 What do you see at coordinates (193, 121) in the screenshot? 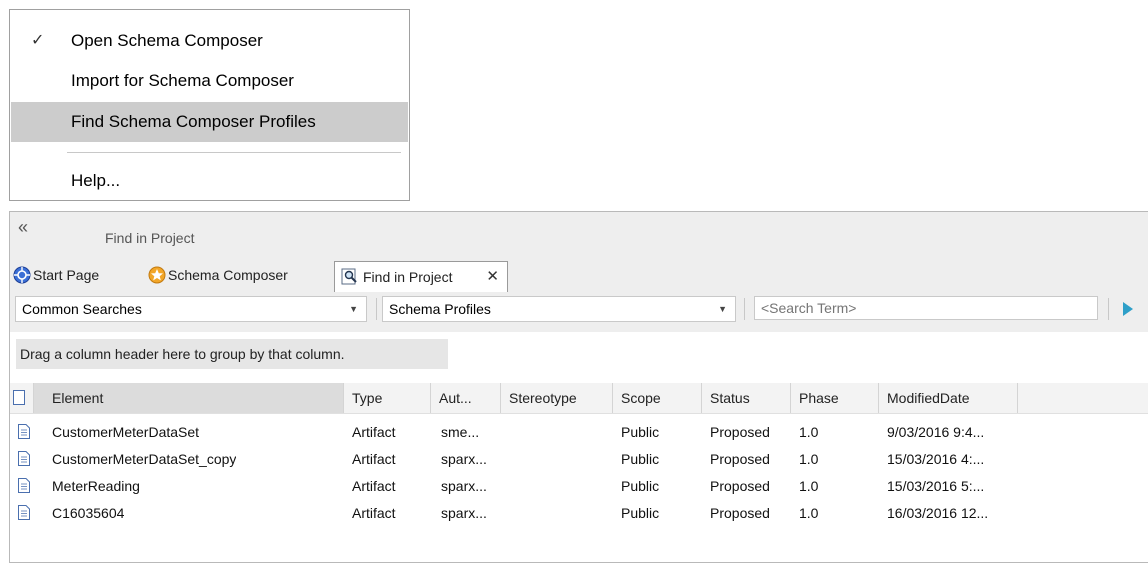
I see `menu-item-label: Find Schema Composer Profiles` at bounding box center [193, 121].